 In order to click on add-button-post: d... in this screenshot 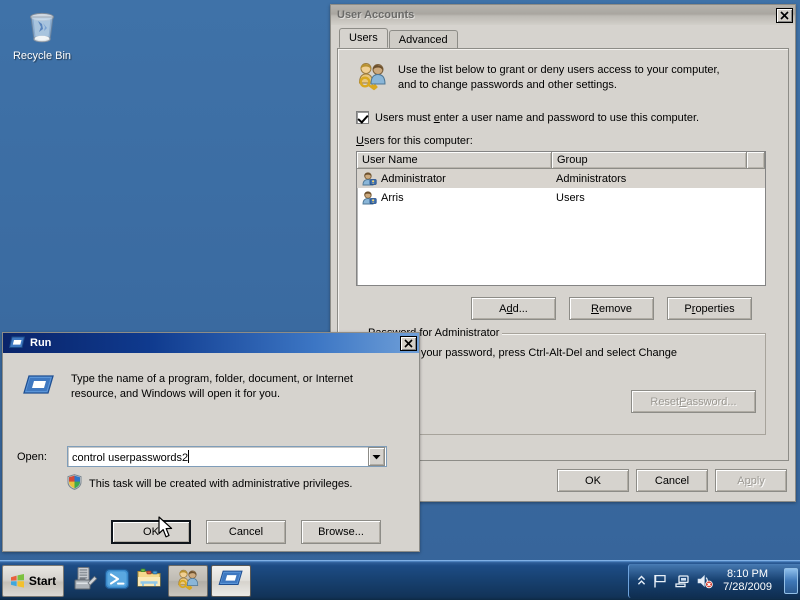, I will do `click(520, 308)`.